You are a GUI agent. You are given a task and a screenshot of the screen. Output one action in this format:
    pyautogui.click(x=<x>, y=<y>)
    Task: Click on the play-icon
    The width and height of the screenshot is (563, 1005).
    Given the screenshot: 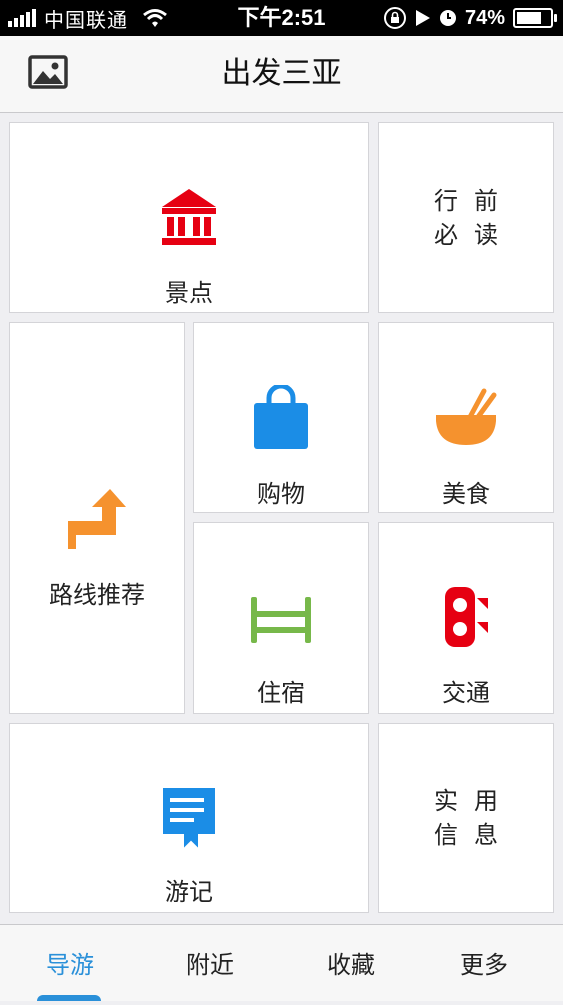 What is the action you would take?
    pyautogui.click(x=422, y=18)
    